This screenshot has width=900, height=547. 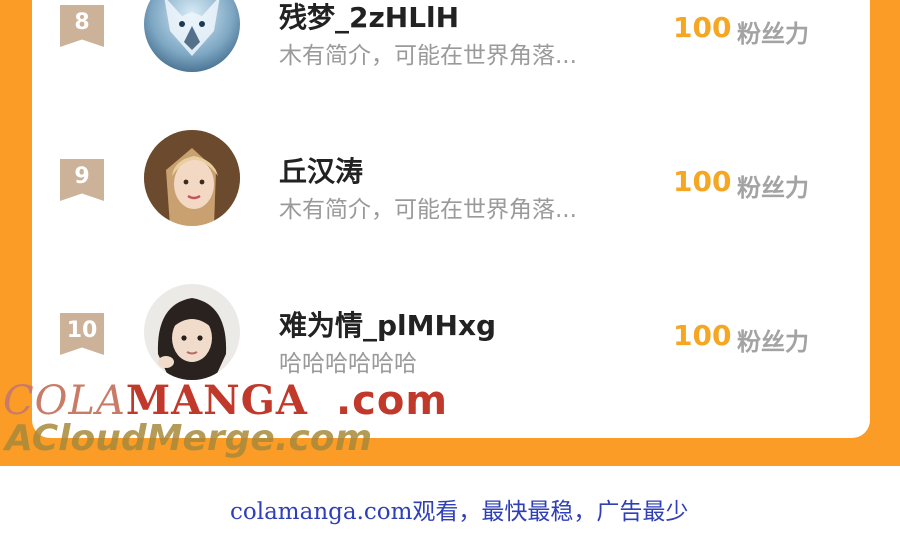 What do you see at coordinates (369, 18) in the screenshot?
I see `user-name: 残梦_2zHLlH` at bounding box center [369, 18].